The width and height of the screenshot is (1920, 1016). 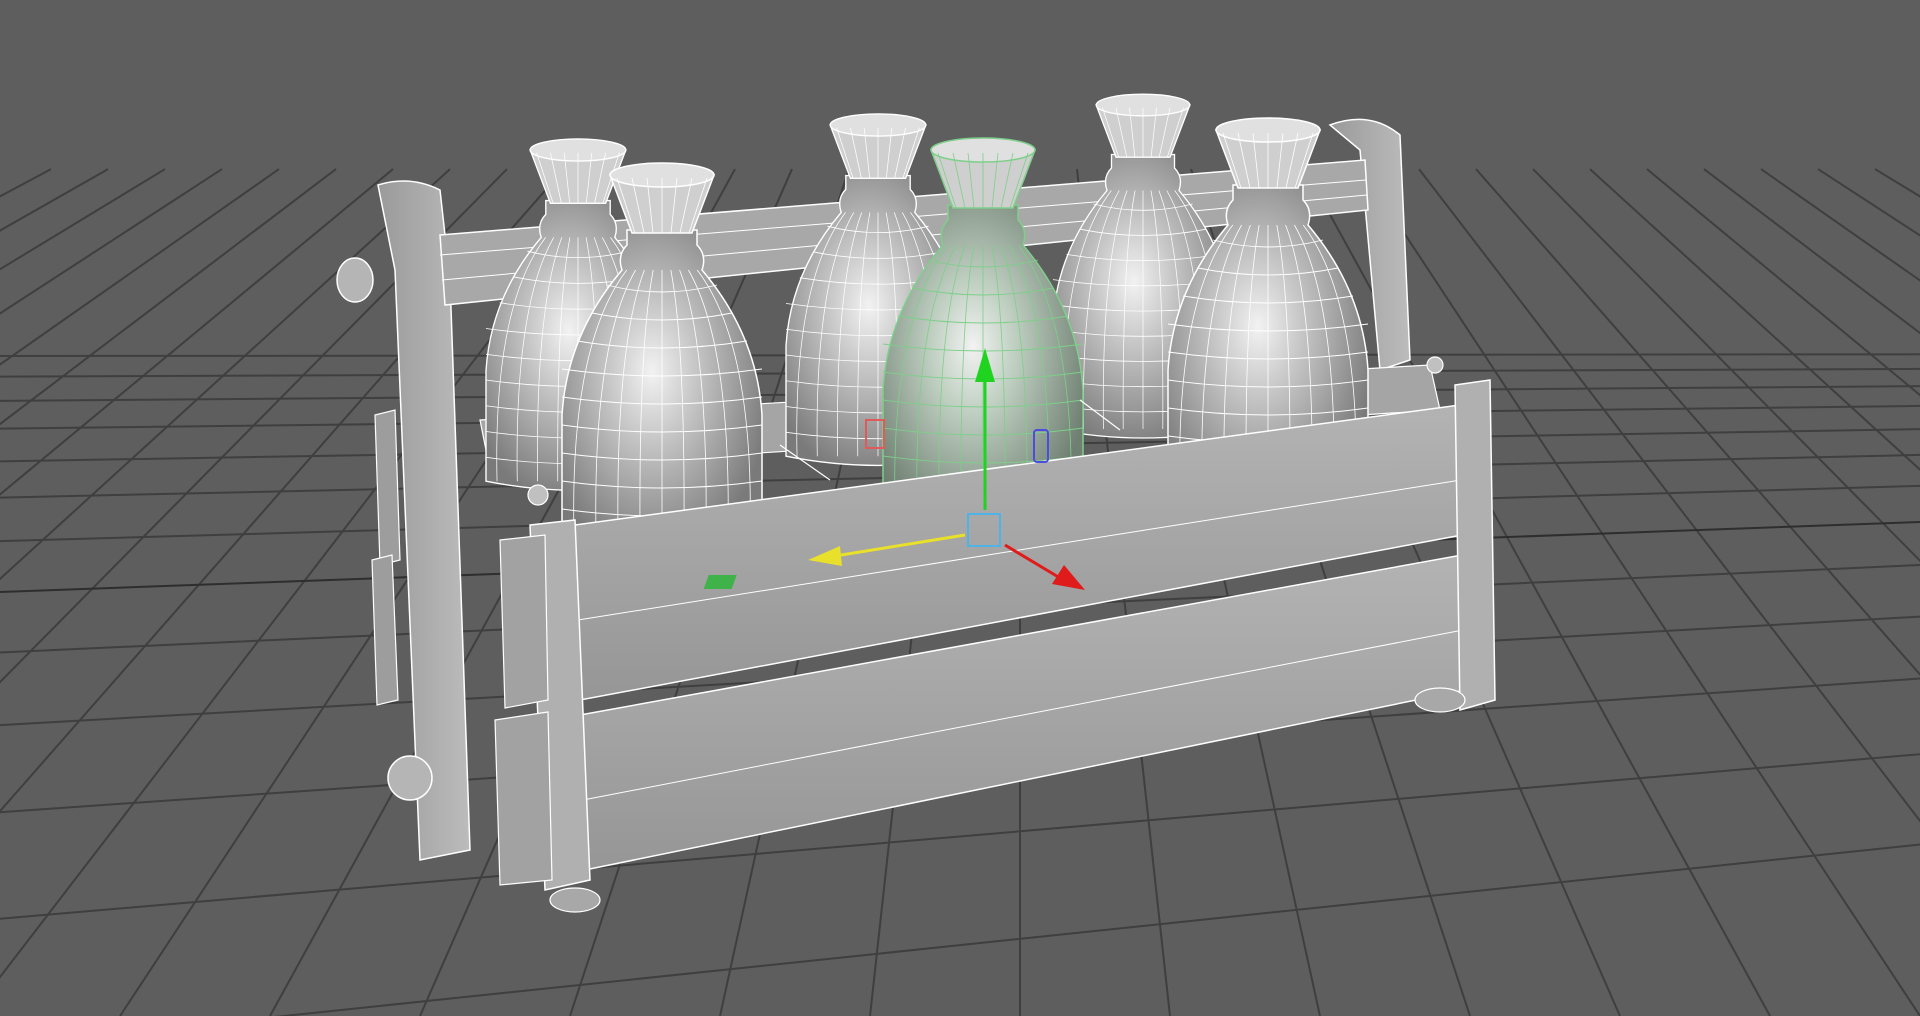 What do you see at coordinates (538, 495) in the screenshot?
I see `bolt-left` at bounding box center [538, 495].